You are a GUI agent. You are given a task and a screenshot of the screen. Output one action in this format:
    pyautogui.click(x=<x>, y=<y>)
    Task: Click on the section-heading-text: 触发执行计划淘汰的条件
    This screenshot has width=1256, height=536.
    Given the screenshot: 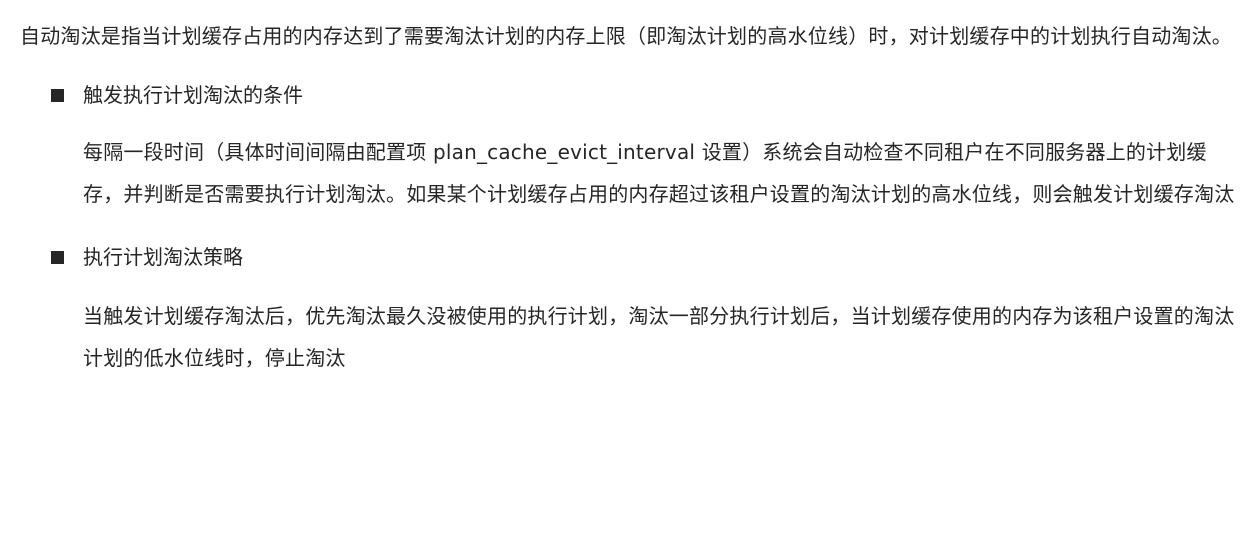 What is the action you would take?
    pyautogui.click(x=193, y=95)
    